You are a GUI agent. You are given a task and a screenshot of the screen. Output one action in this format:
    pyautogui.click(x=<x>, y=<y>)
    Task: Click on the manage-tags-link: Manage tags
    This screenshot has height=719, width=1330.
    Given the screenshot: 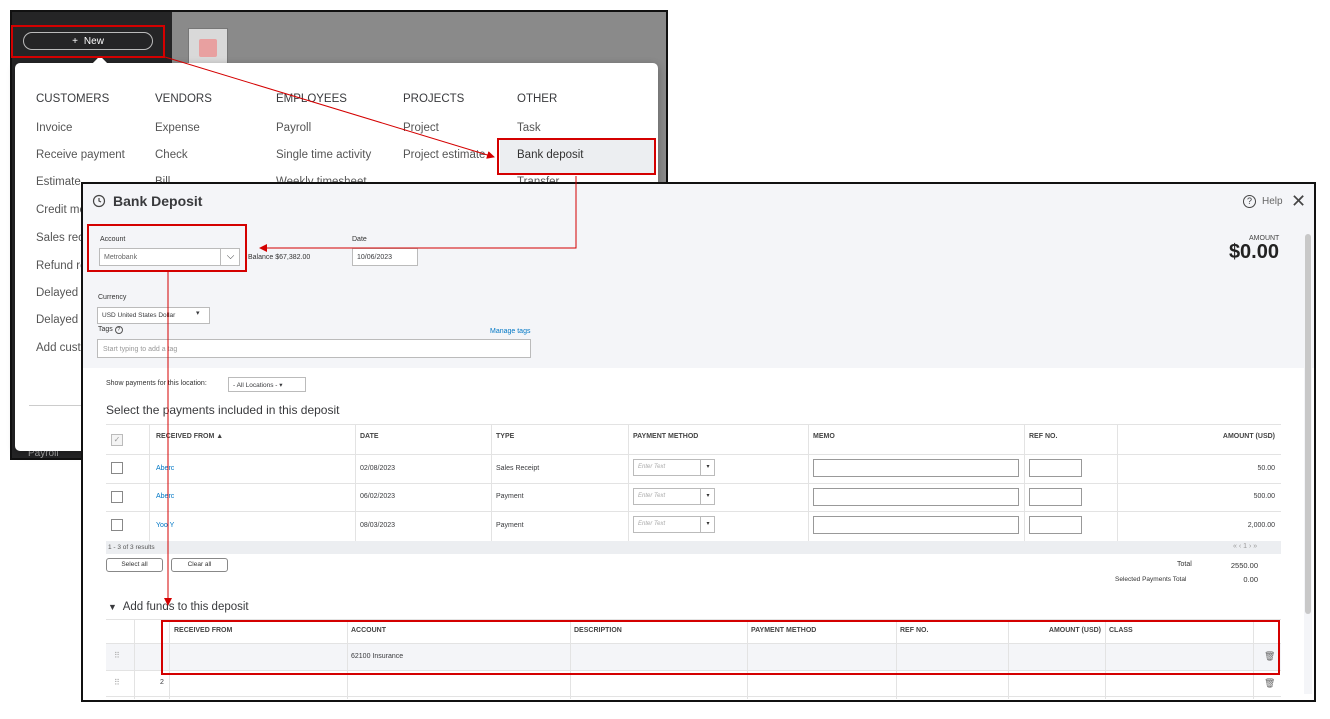 What is the action you would take?
    pyautogui.click(x=510, y=331)
    